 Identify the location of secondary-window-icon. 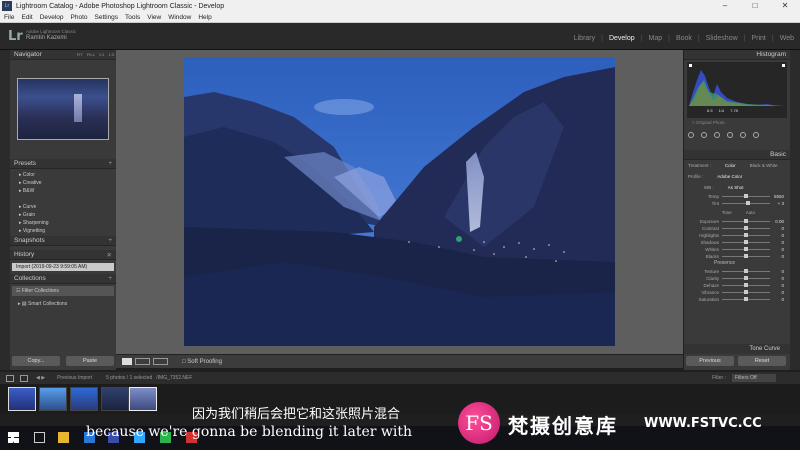
(10, 378).